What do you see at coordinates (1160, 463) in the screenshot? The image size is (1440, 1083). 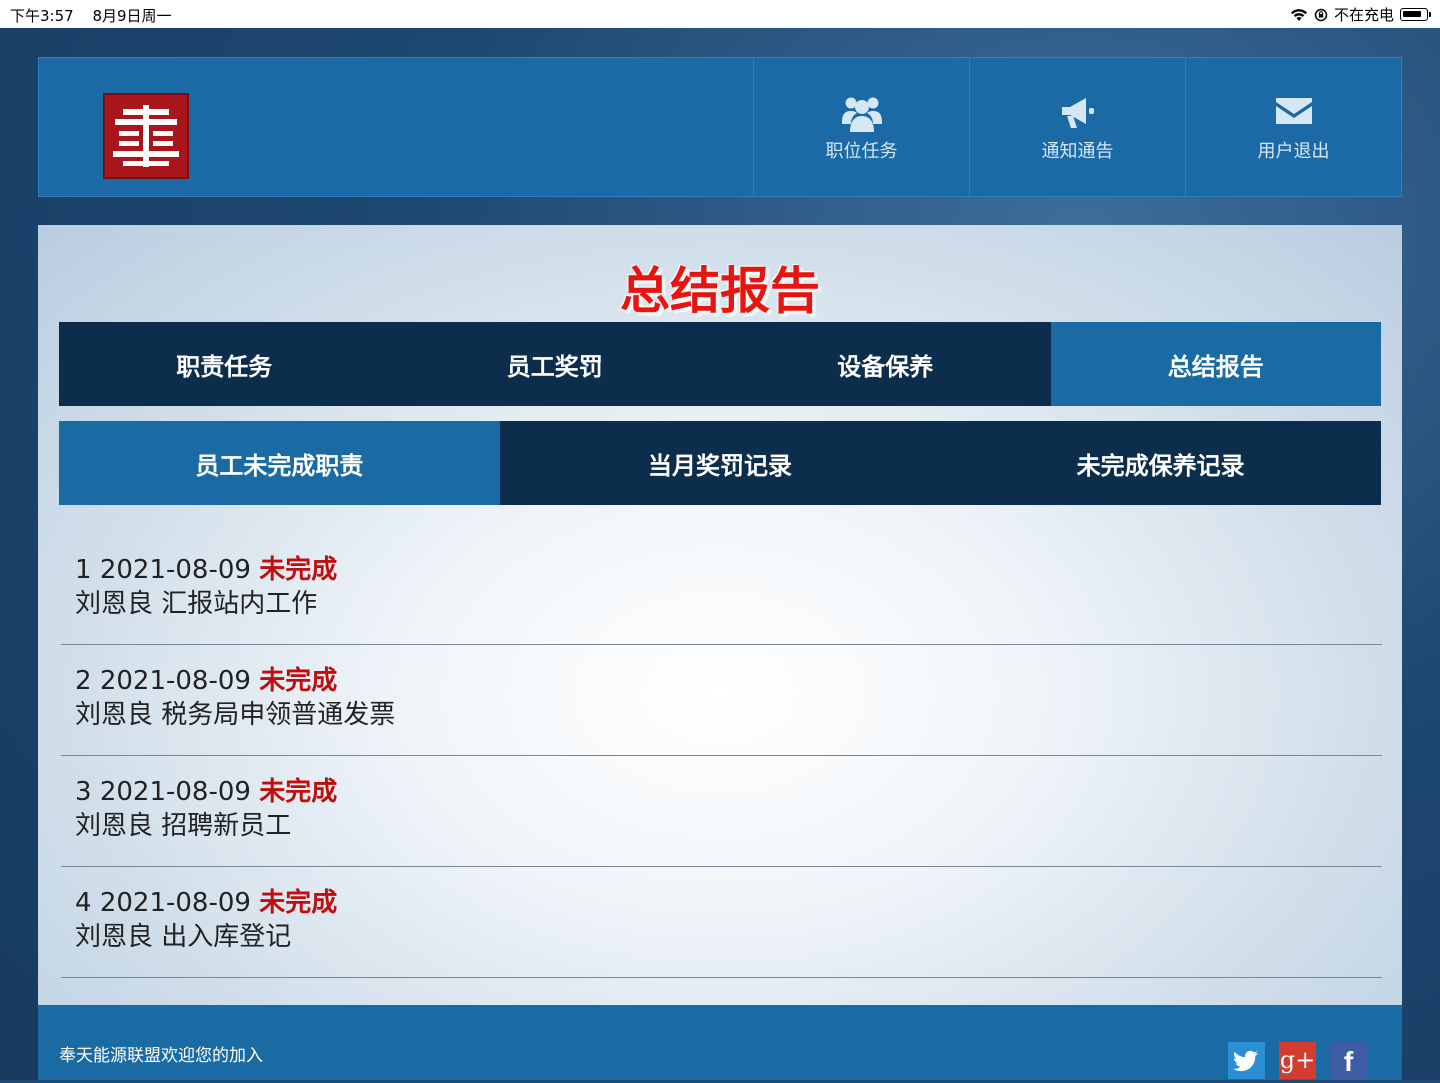 I see `subtab-incomplete-maintenance: 未完成保养记录` at bounding box center [1160, 463].